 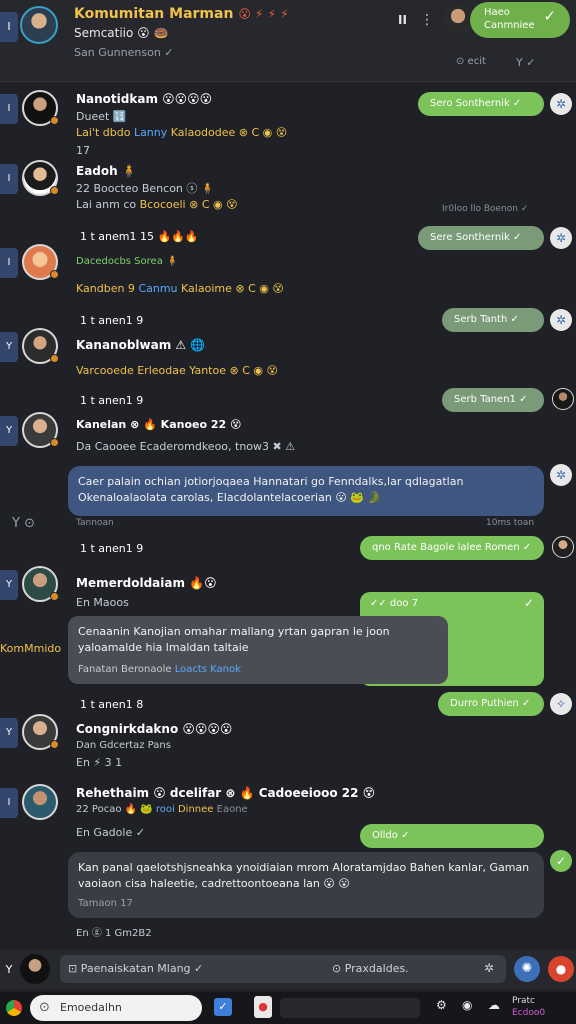 I want to click on chat-icon: ◉, so click(x=467, y=1005).